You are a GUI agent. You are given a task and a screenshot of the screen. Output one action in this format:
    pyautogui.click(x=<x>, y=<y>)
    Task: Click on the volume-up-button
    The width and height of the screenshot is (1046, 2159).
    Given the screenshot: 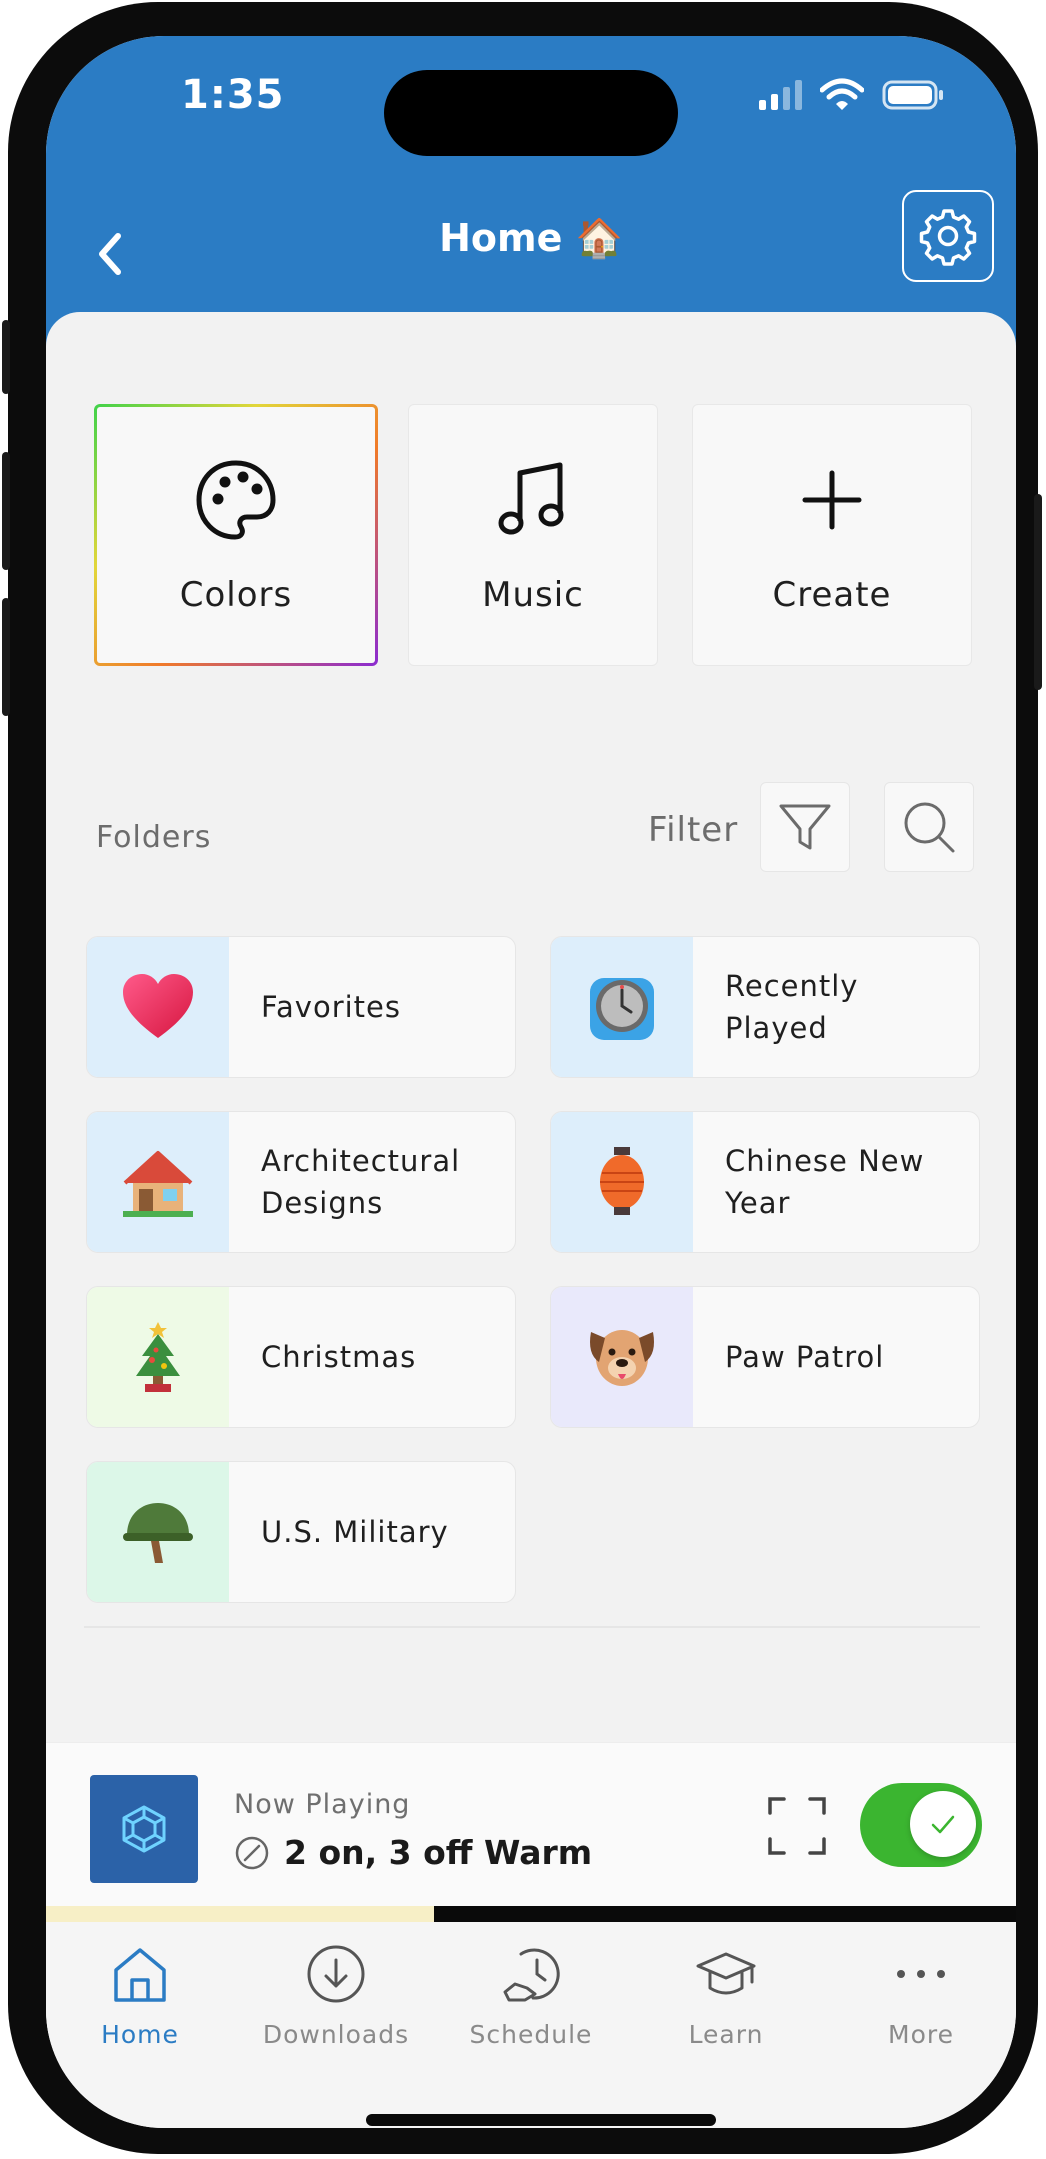 What is the action you would take?
    pyautogui.click(x=6, y=511)
    